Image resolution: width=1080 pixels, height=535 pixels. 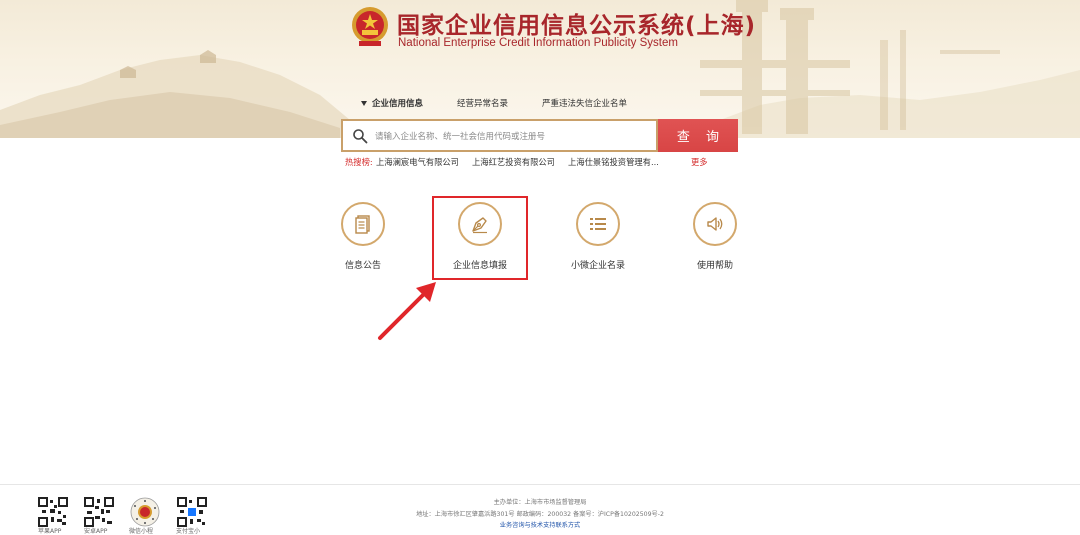 What do you see at coordinates (577, 26) in the screenshot?
I see `site-title: 国家企业信用信息公示系统(上海)` at bounding box center [577, 26].